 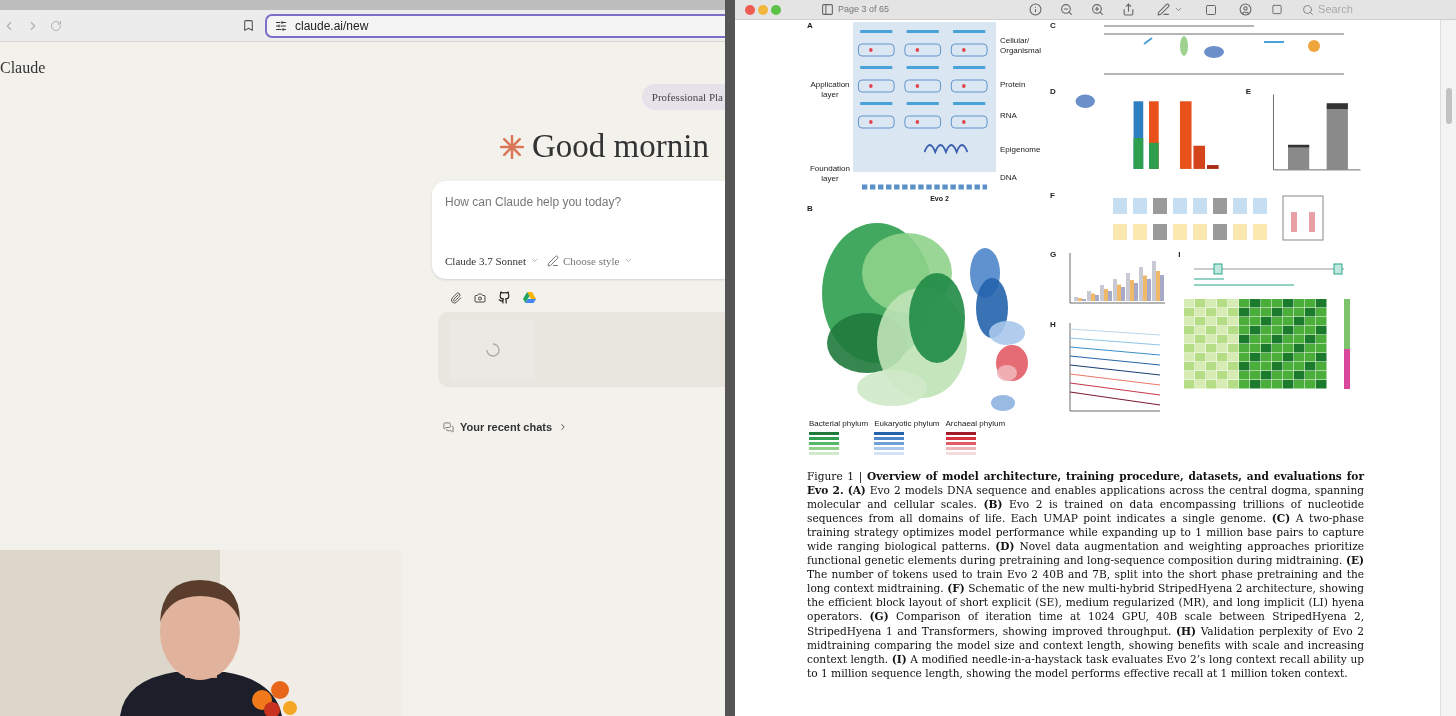 What do you see at coordinates (830, 90) in the screenshot?
I see `layer-label: Application layer` at bounding box center [830, 90].